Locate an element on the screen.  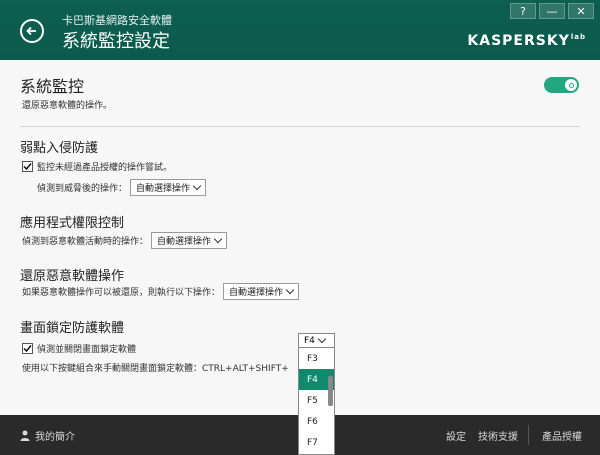
exploit-checkbox is located at coordinates (27, 166).